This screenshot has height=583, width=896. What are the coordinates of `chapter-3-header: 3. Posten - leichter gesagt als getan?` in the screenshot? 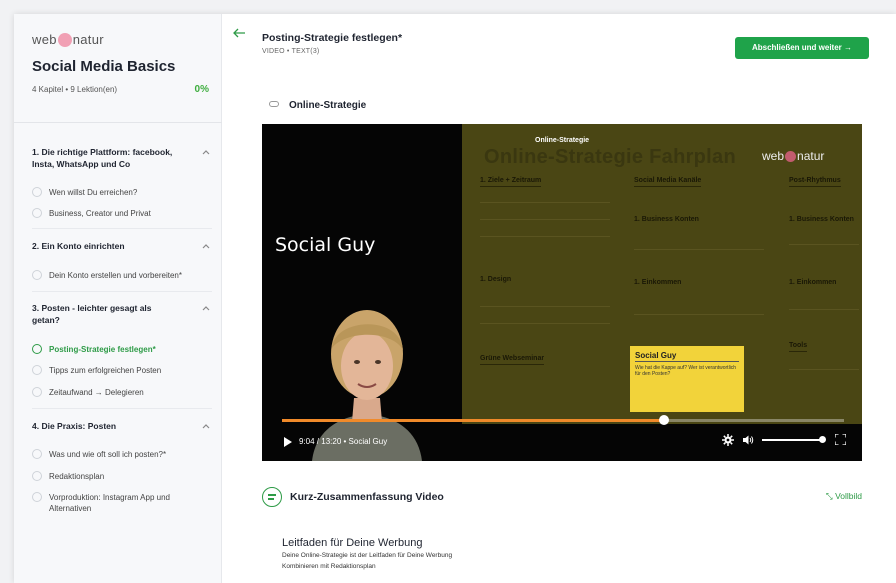 It's located at (122, 314).